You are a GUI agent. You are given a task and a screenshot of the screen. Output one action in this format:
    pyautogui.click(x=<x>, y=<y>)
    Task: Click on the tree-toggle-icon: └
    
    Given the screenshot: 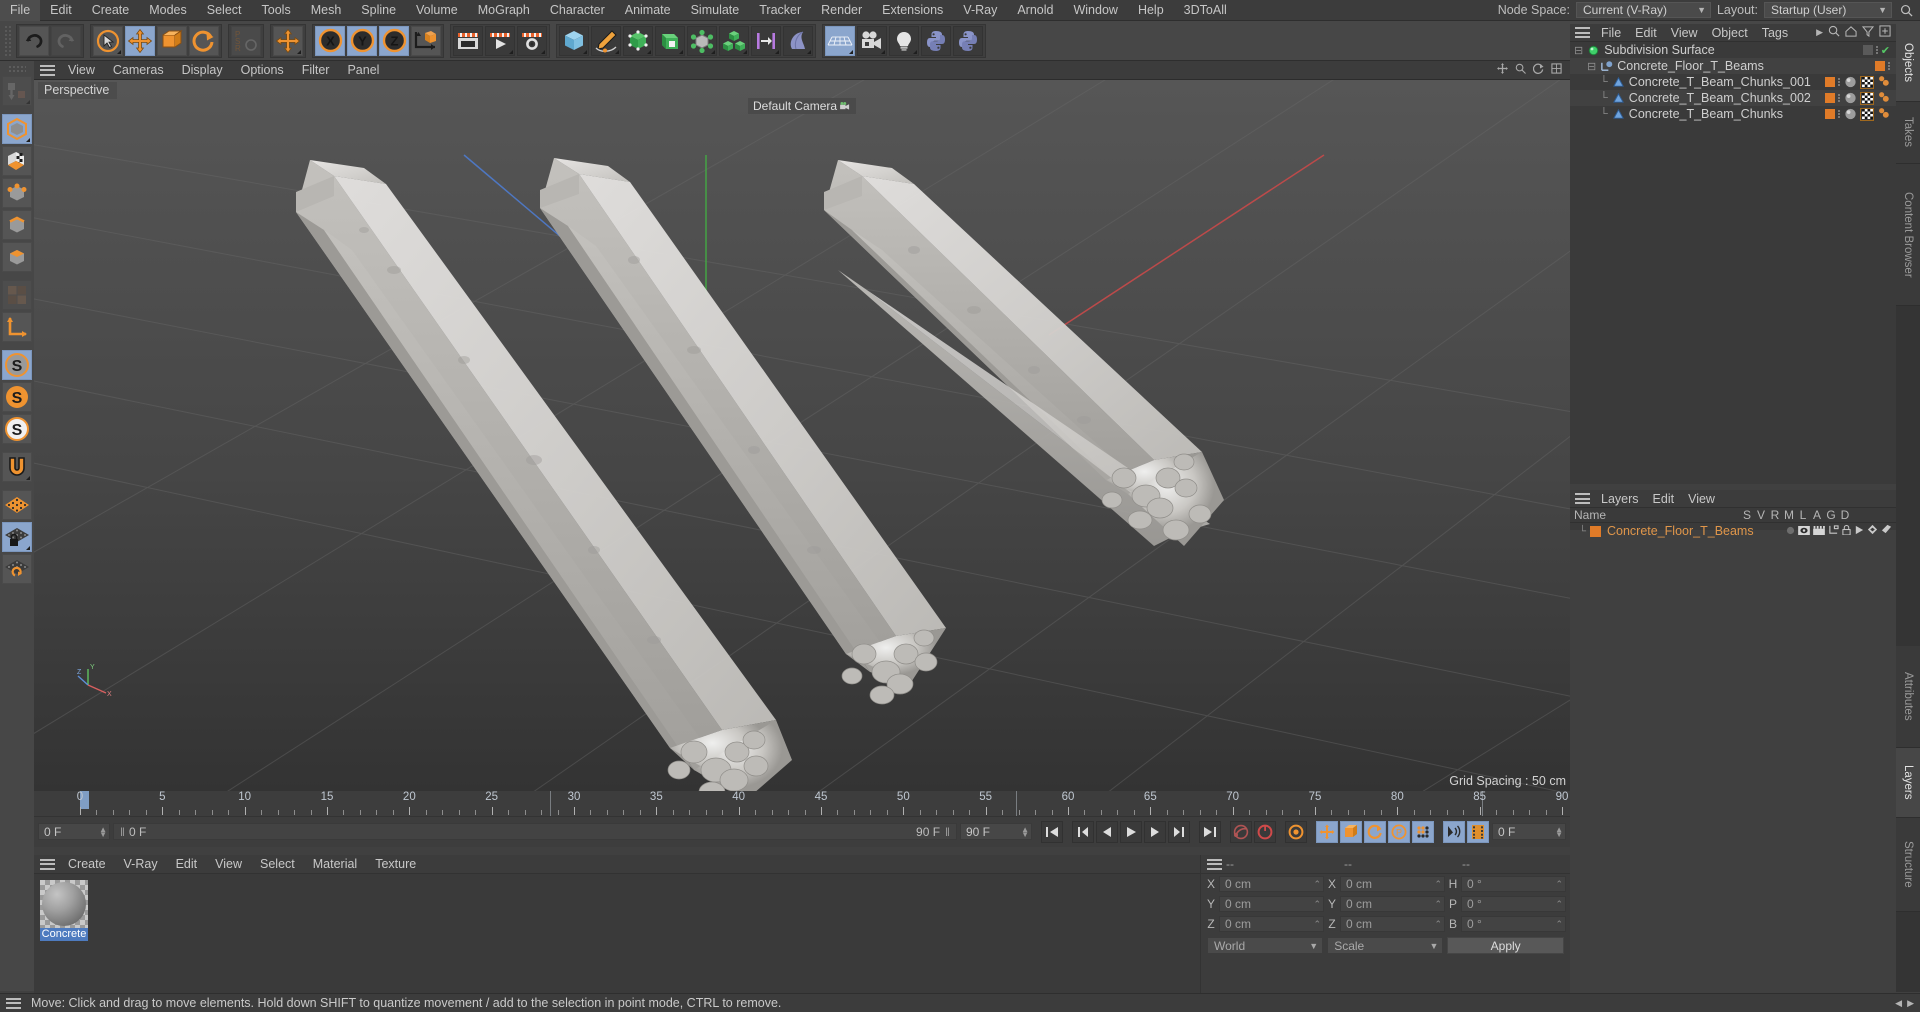 What is the action you would take?
    pyautogui.click(x=1589, y=114)
    